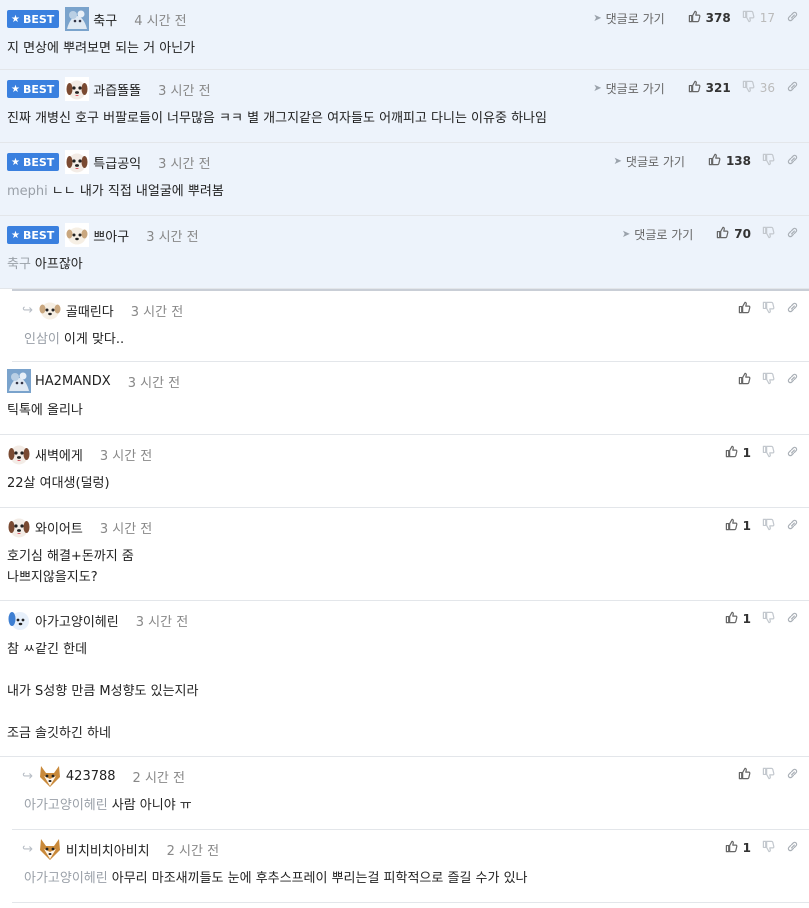  I want to click on author-name: 비치비치아비치, so click(108, 849).